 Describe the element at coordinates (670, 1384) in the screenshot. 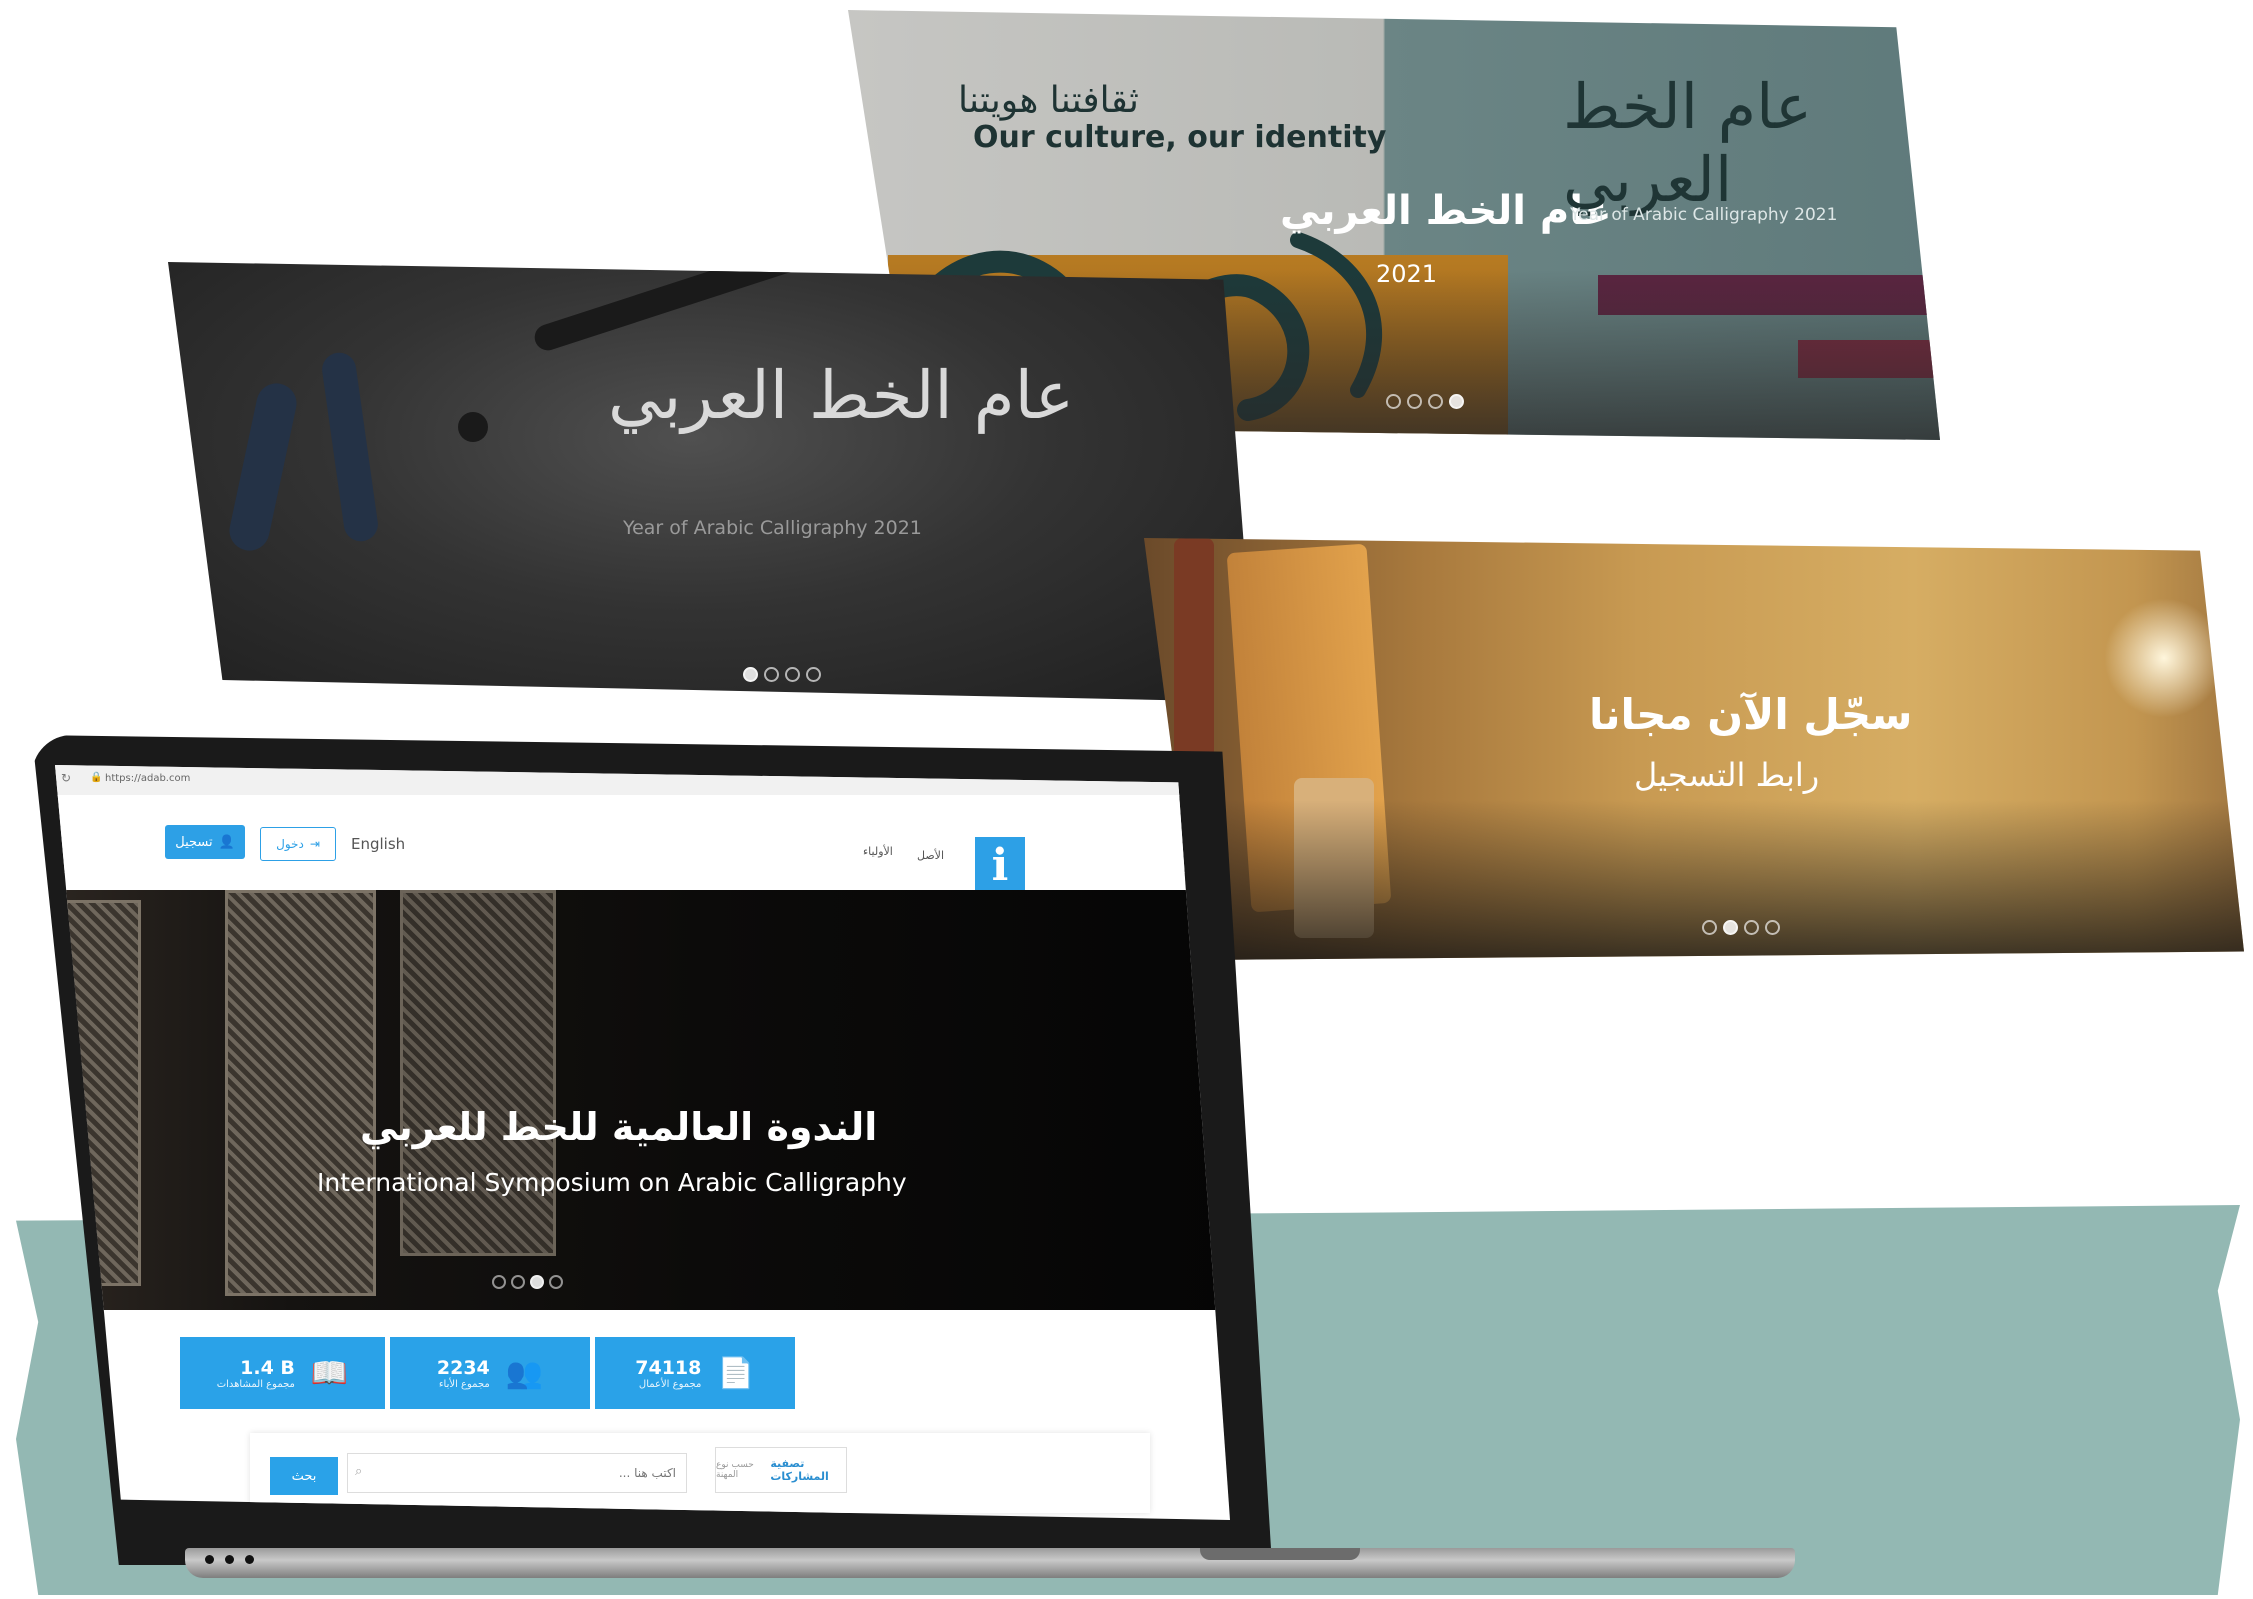

I see `stat-label: مجموع الأعمال` at that location.